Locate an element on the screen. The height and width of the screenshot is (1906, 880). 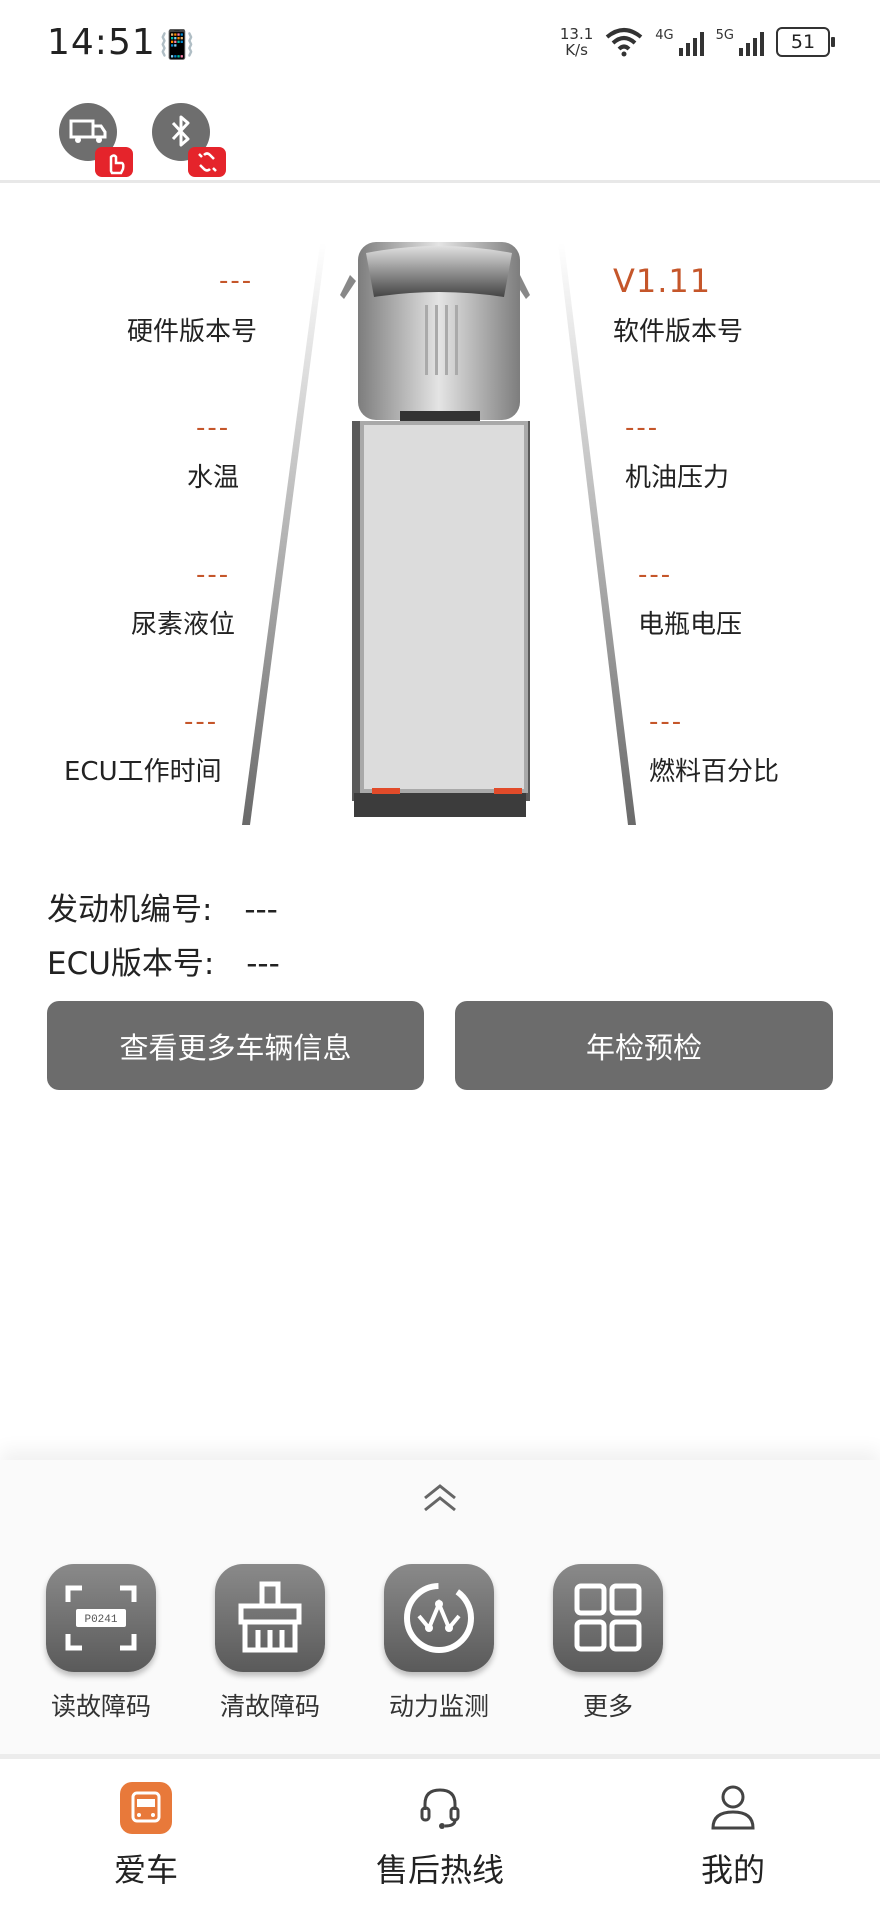
broom-icon is located at coordinates (270, 1617).